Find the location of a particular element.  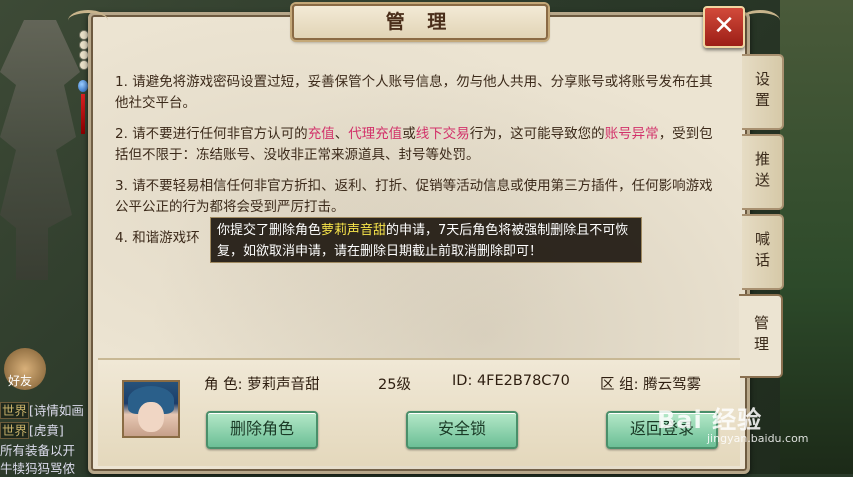

chat-line: 世界 [虎賁] is located at coordinates (32, 429).